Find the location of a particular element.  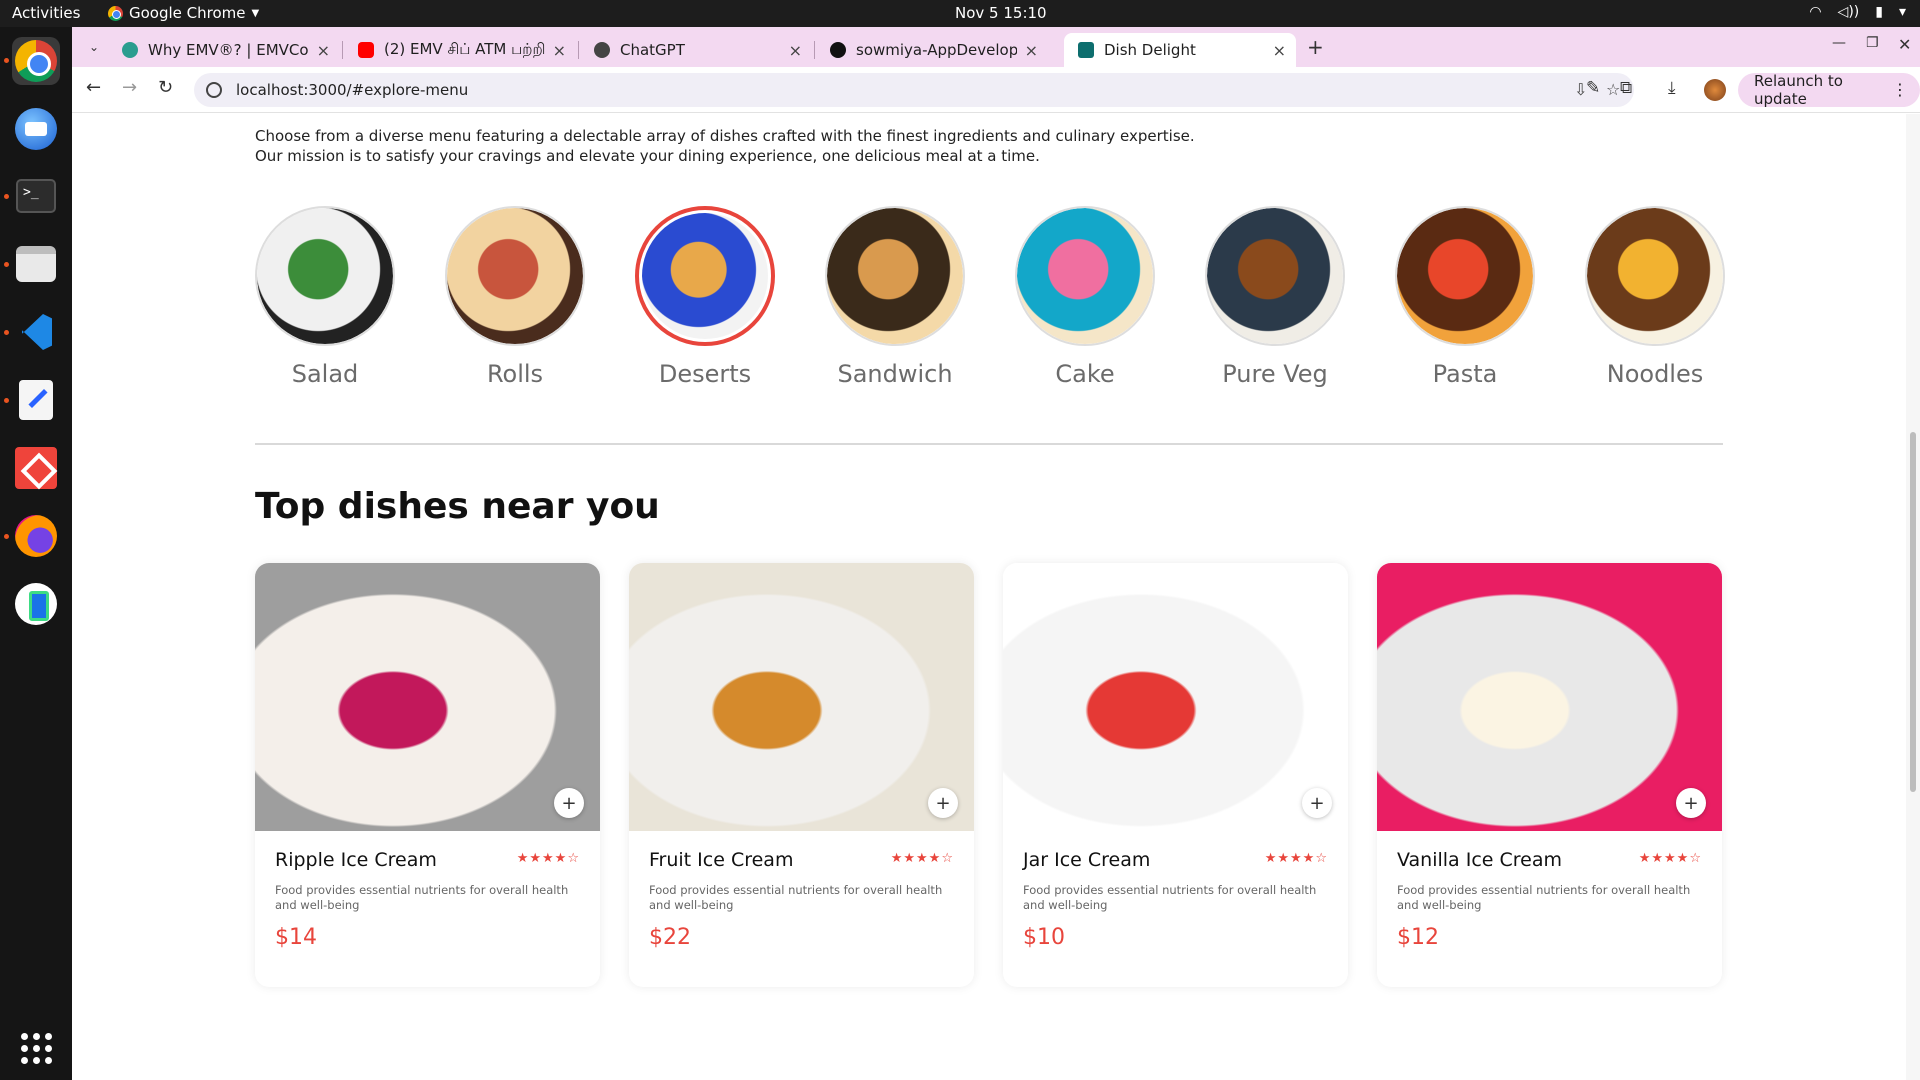

system-tray: ◠ ◁)) ▮ ▾ is located at coordinates (1857, 12).